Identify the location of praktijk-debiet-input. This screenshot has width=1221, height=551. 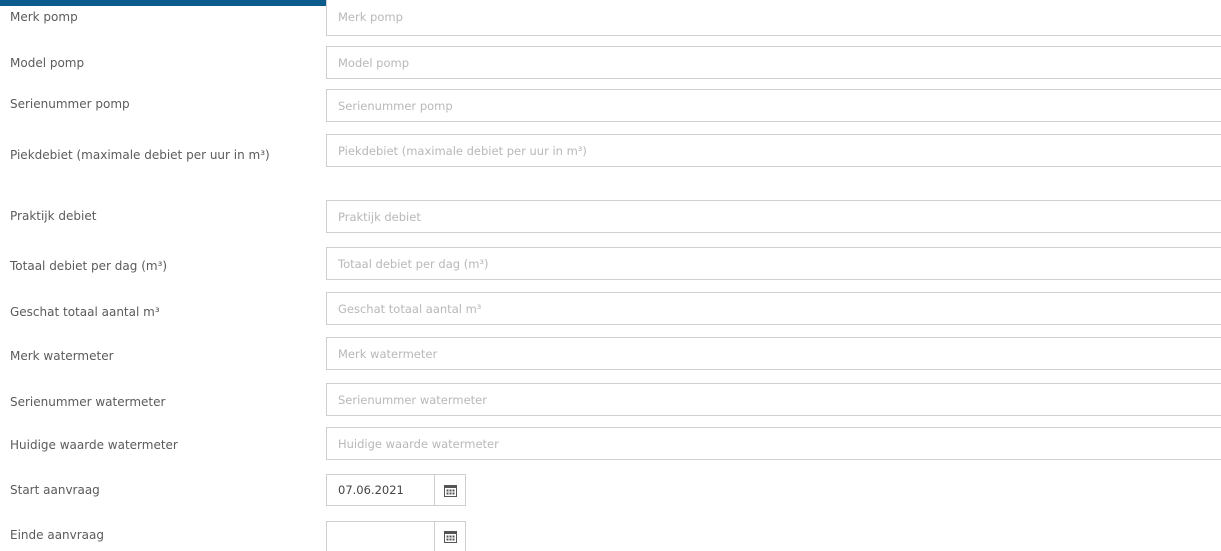
(773, 216).